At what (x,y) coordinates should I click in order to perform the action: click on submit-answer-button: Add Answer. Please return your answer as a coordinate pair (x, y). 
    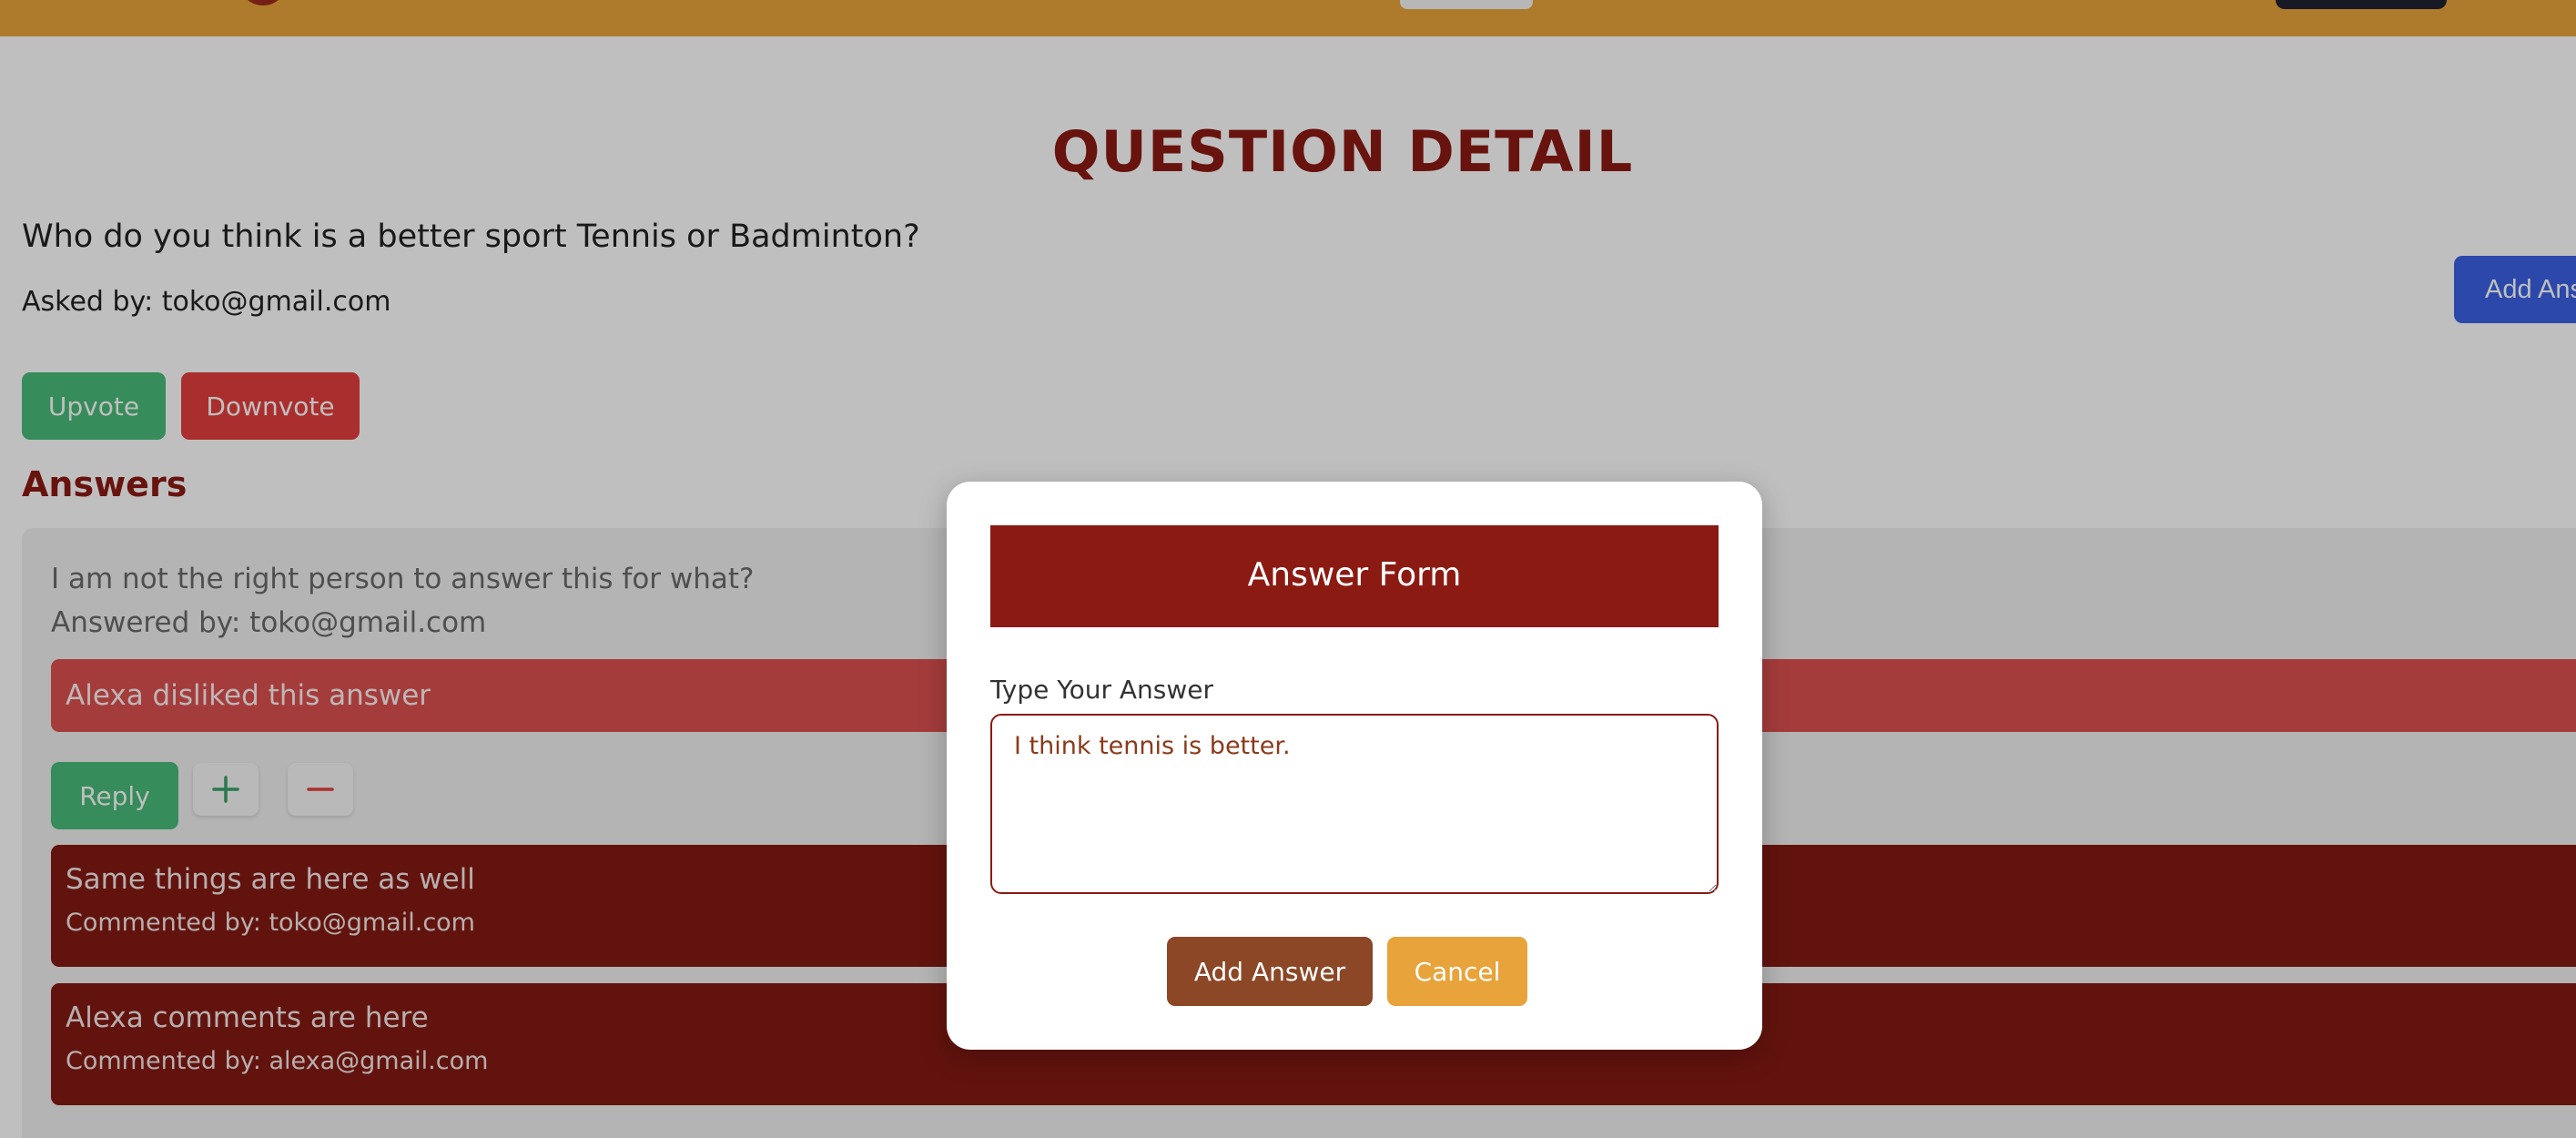
    Looking at the image, I should click on (1270, 971).